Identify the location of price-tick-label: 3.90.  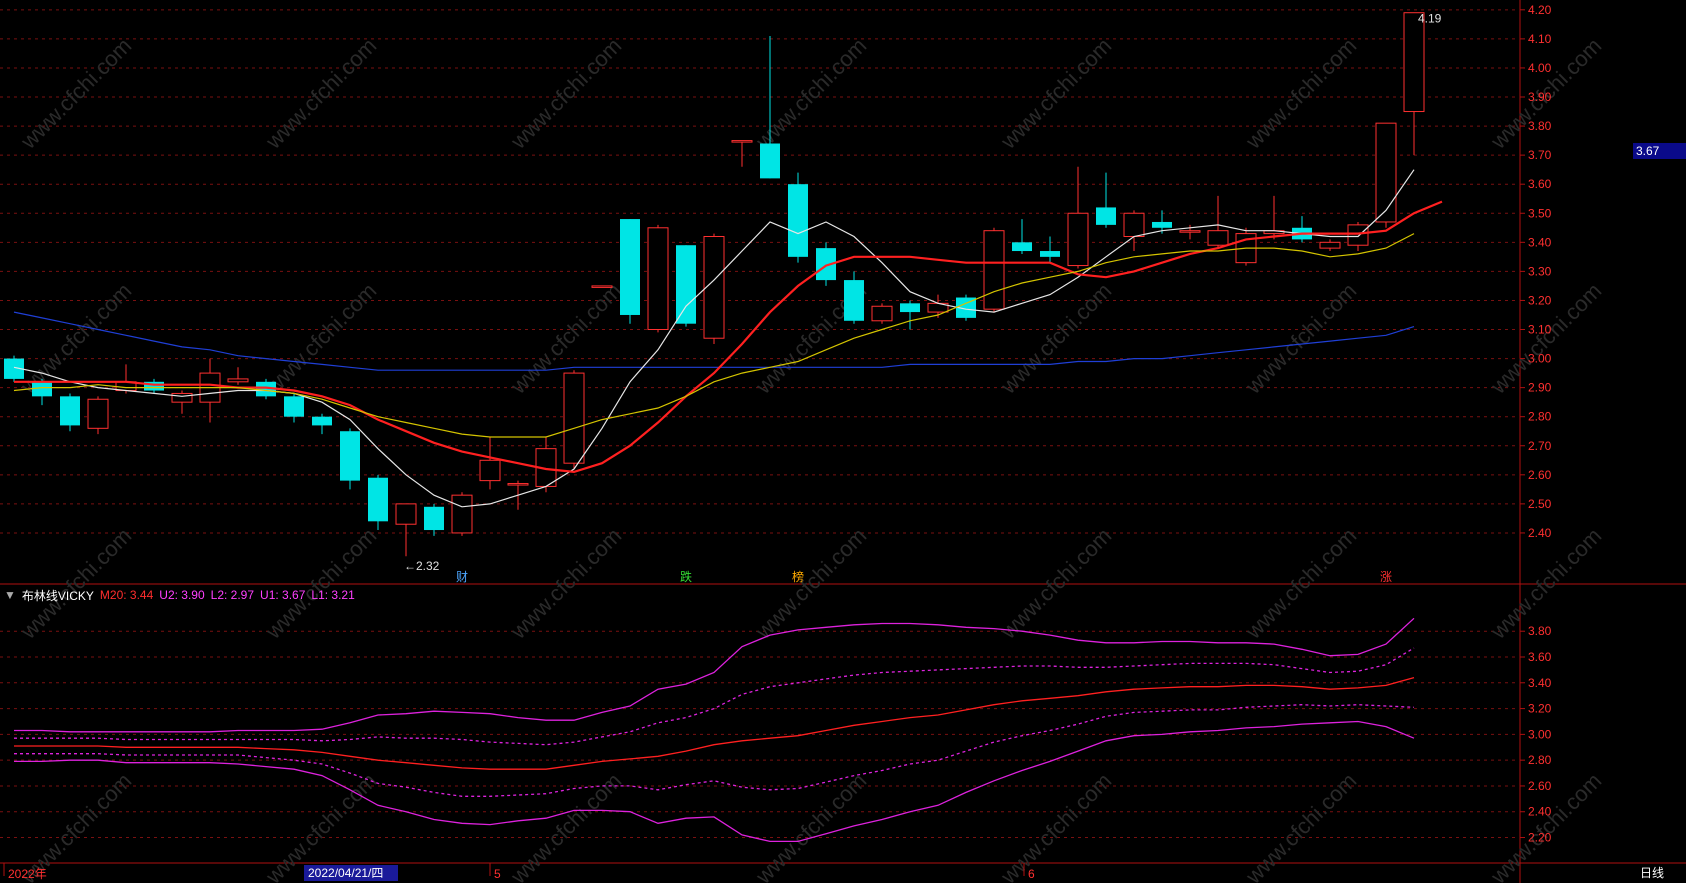
(1540, 97).